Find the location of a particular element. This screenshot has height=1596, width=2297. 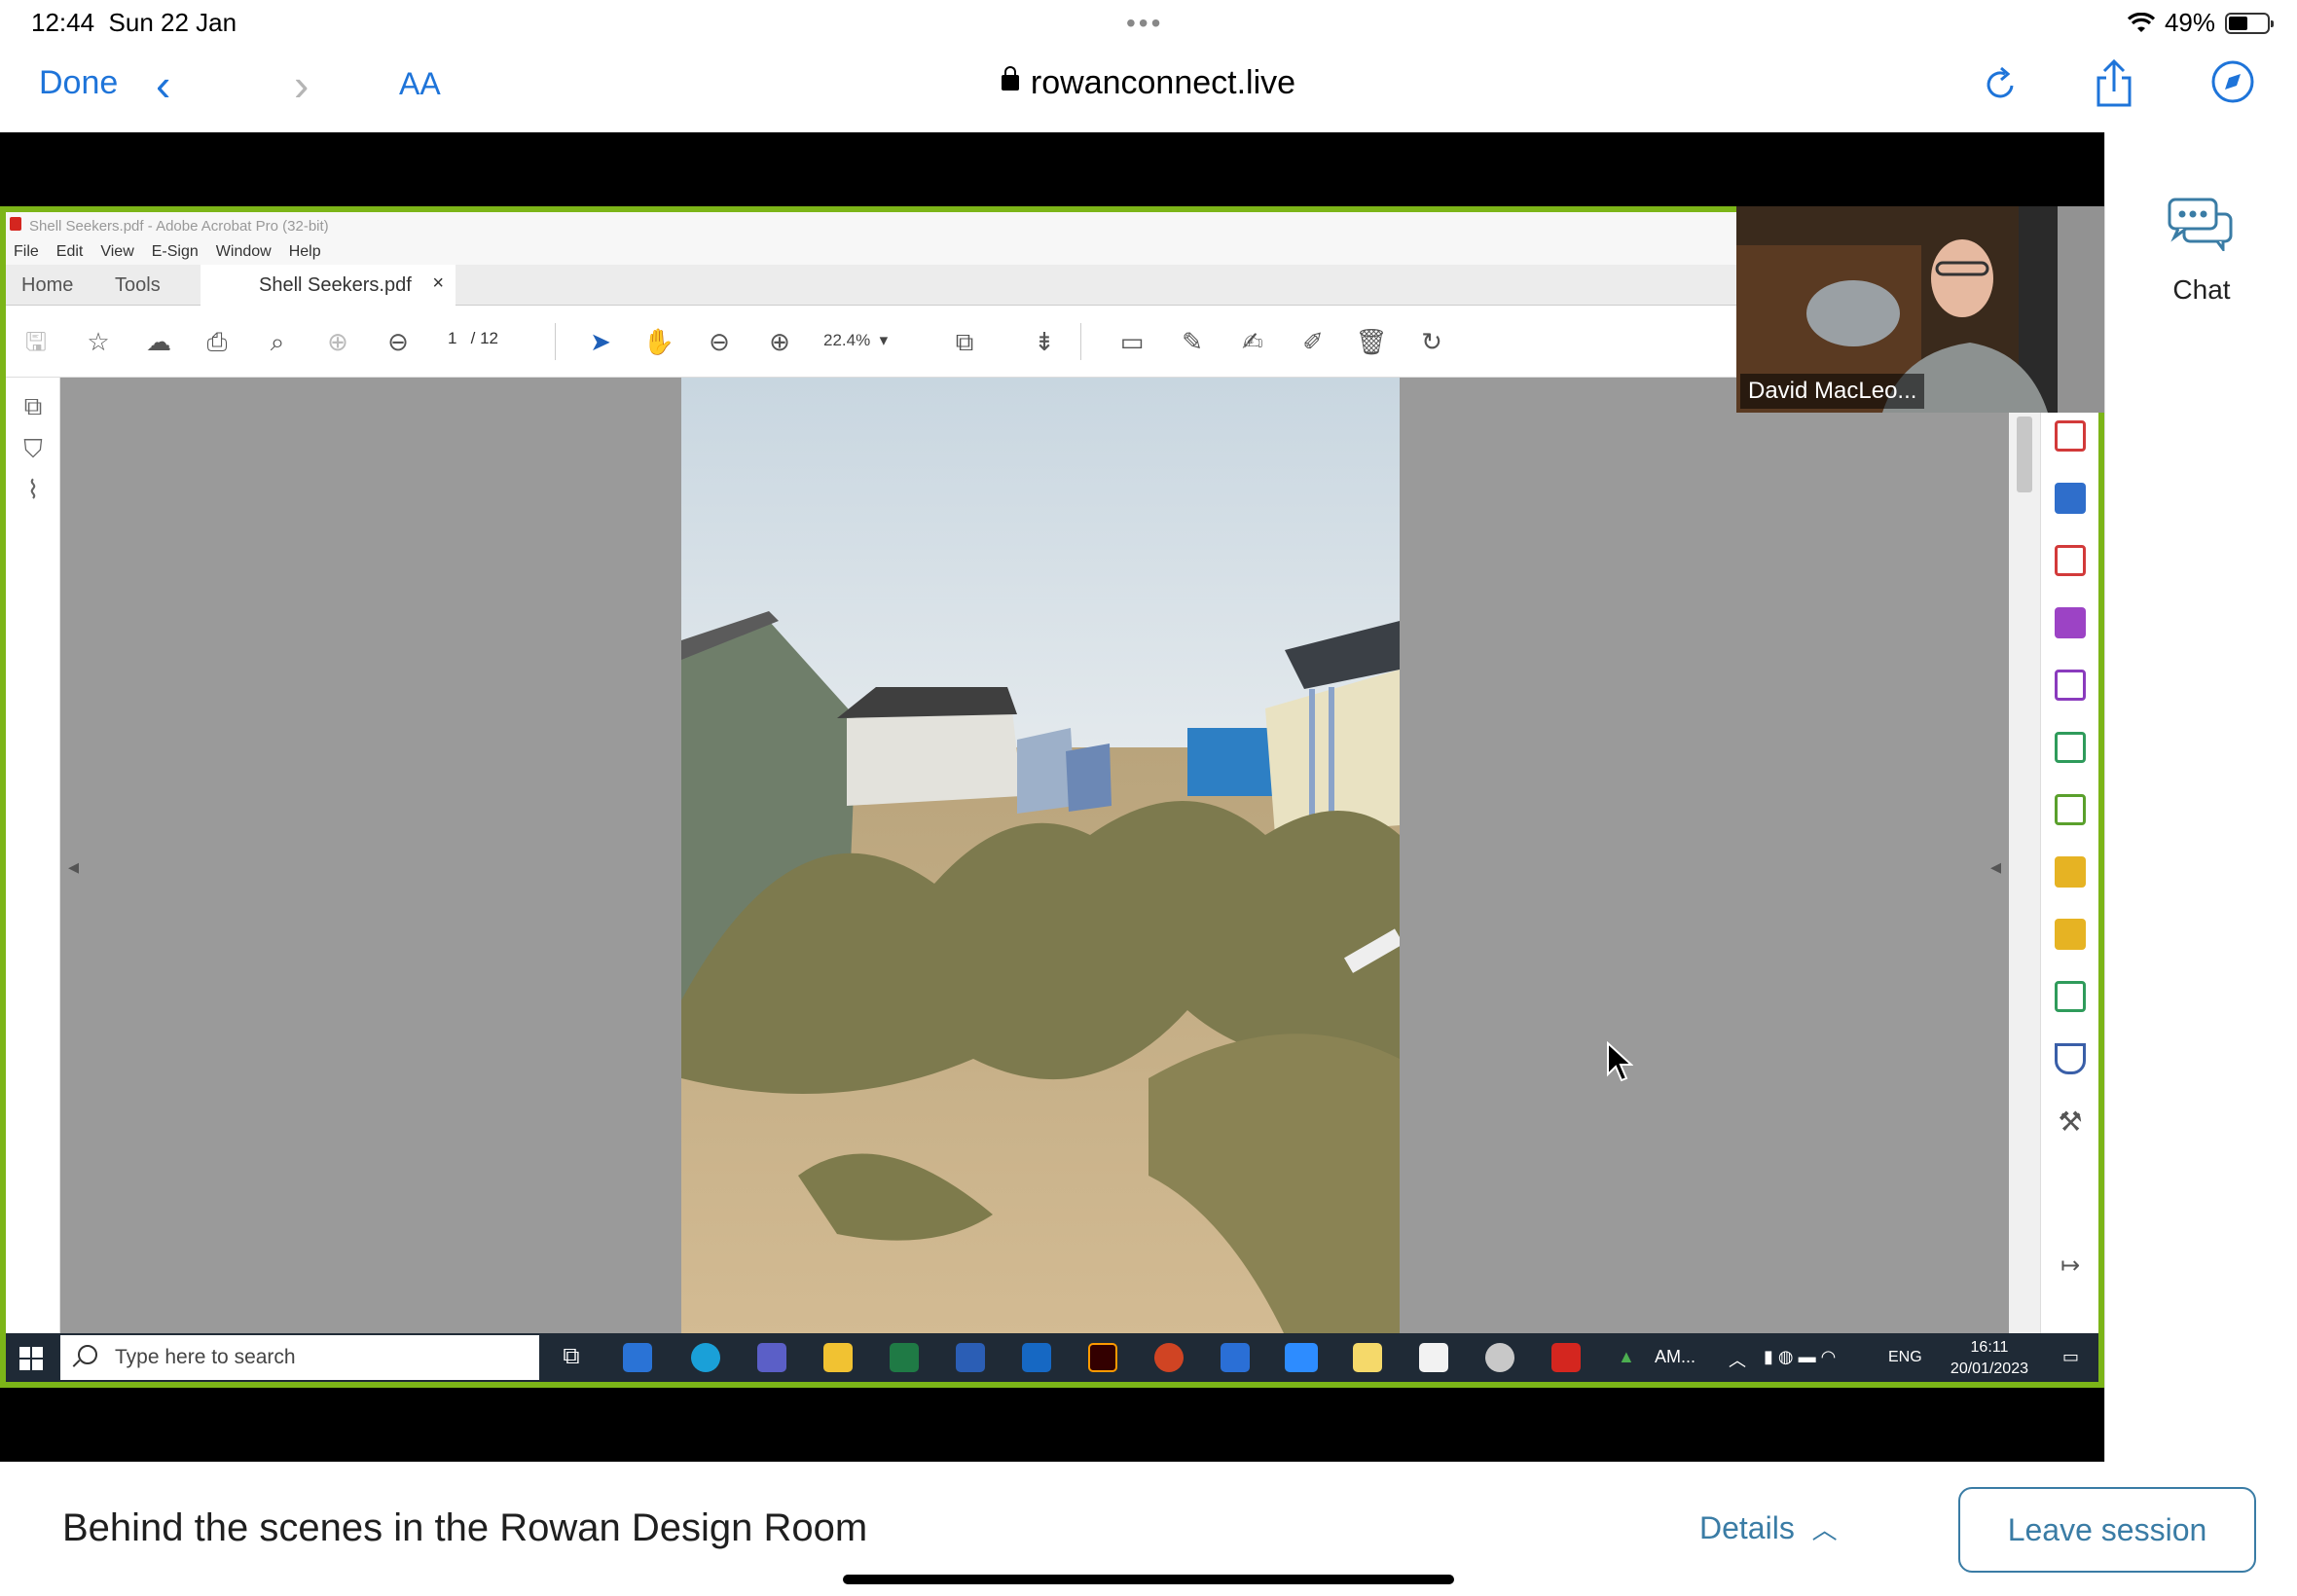

toolbar-divider is located at coordinates (1080, 342).